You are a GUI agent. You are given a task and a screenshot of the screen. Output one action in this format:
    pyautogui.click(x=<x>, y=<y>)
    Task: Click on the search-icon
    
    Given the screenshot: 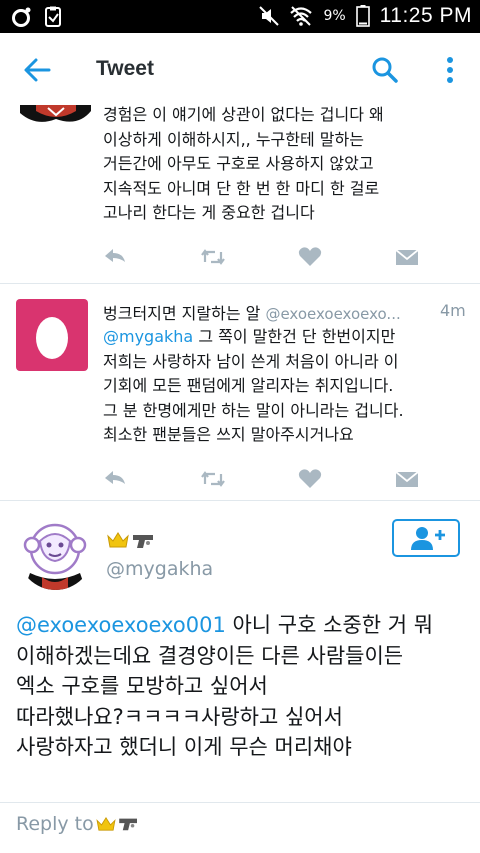 What is the action you would take?
    pyautogui.click(x=385, y=70)
    